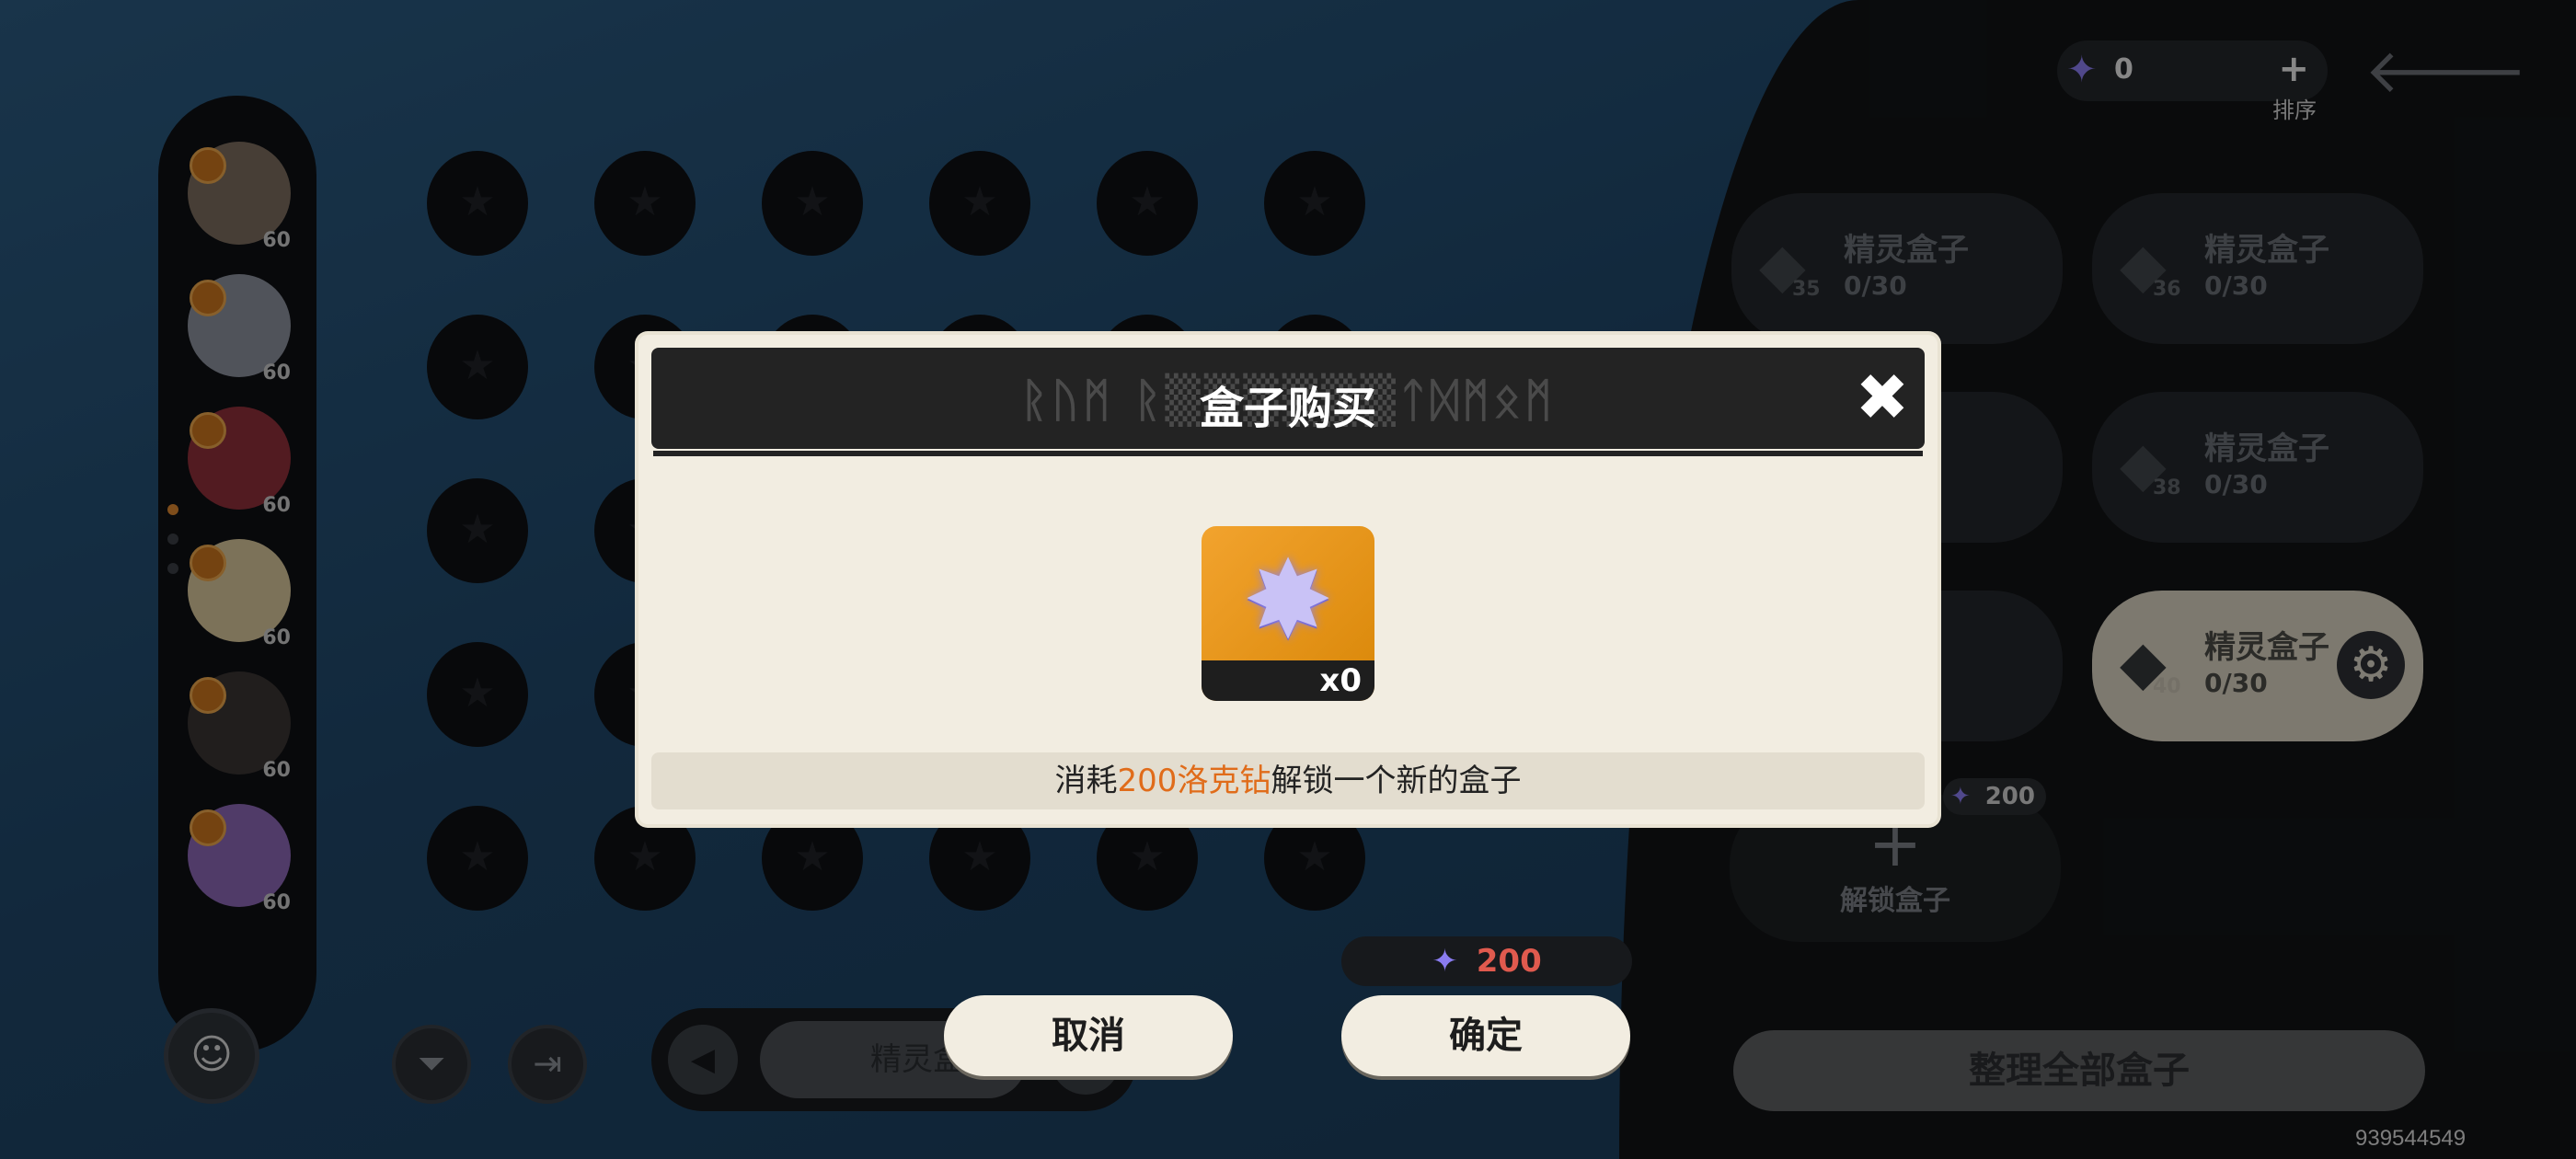 The width and height of the screenshot is (2576, 1159). I want to click on dialog-description: 消耗200洛克钻解锁一个新的盒子, so click(1288, 780).